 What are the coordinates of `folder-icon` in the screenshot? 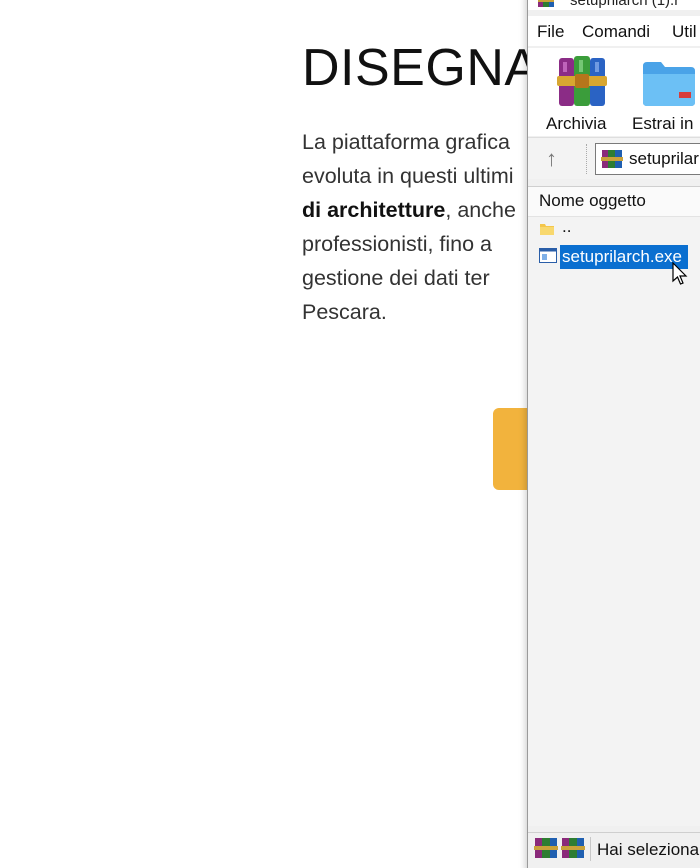 It's located at (547, 229).